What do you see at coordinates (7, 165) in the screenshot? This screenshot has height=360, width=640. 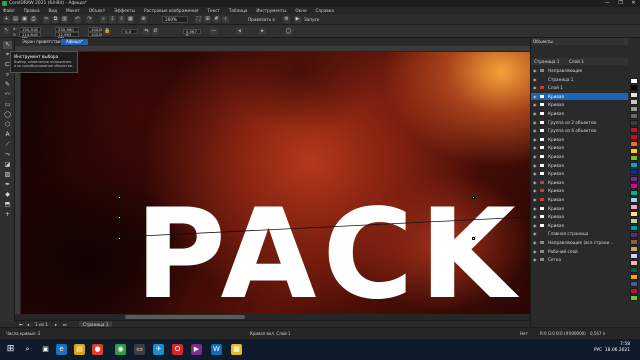 I see `drop-shadow-icon: ◪` at bounding box center [7, 165].